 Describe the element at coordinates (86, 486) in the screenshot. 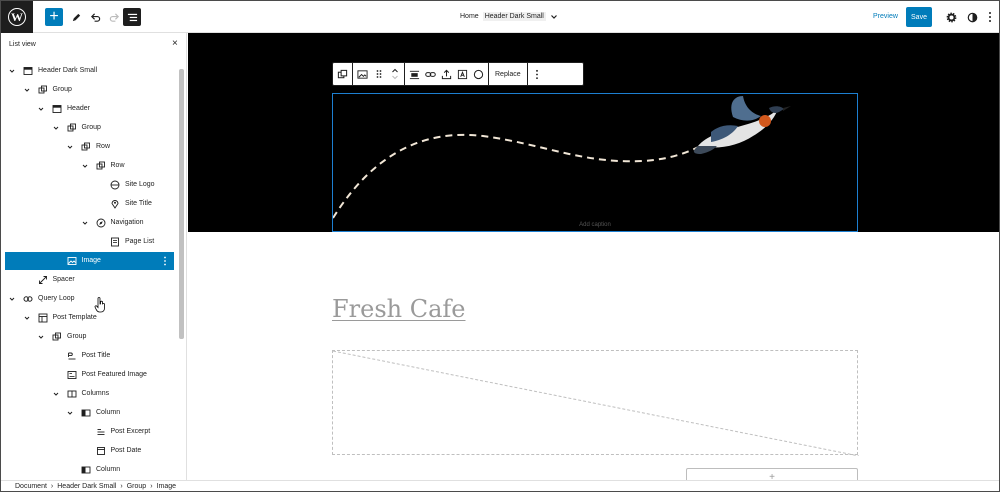

I see `breadcrumb-item: Header Dark Small` at that location.